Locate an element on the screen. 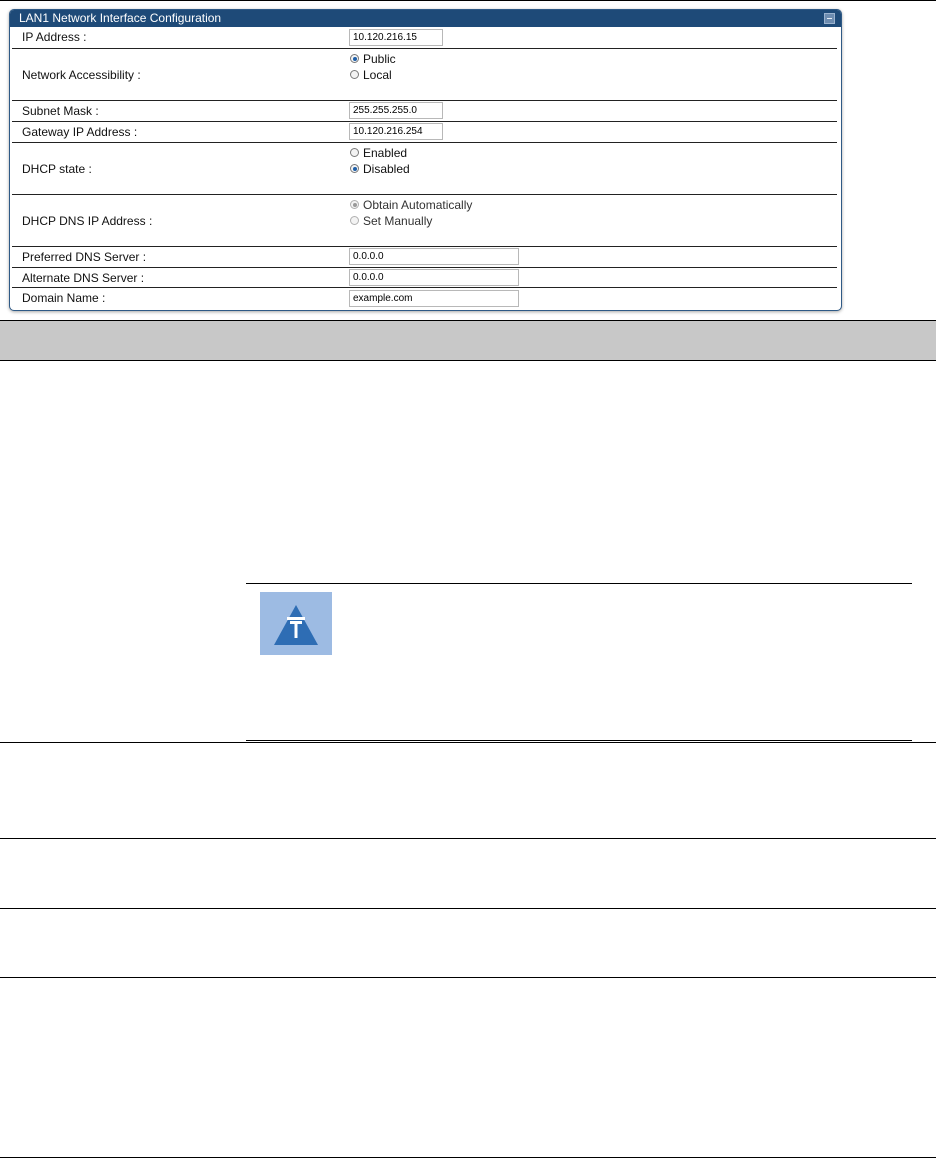  radio-set-manually: Set Manually is located at coordinates (410, 221).